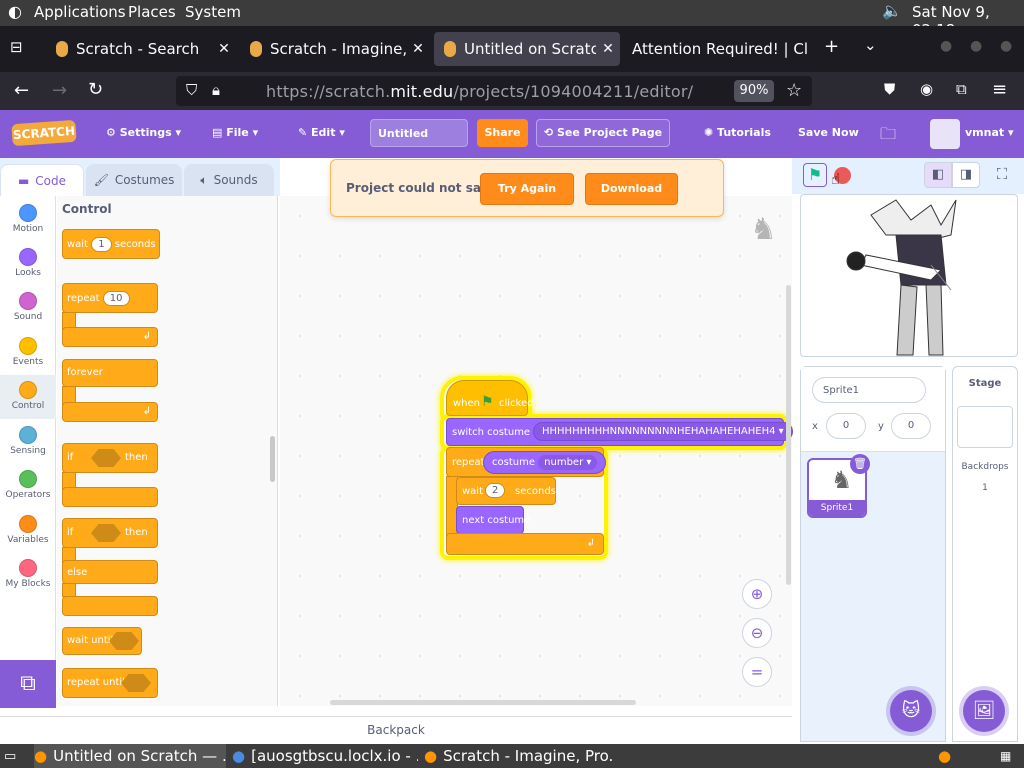  What do you see at coordinates (213, 12) in the screenshot?
I see `system-menu: System` at bounding box center [213, 12].